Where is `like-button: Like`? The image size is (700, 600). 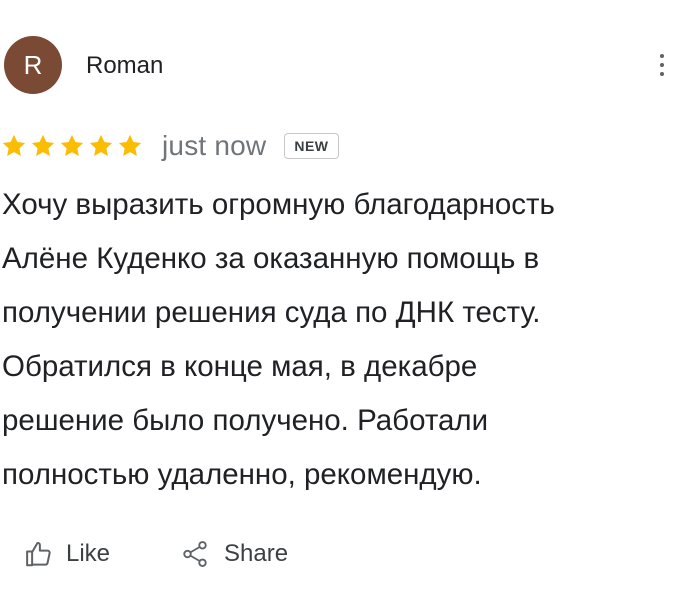
like-button: Like is located at coordinates (67, 554).